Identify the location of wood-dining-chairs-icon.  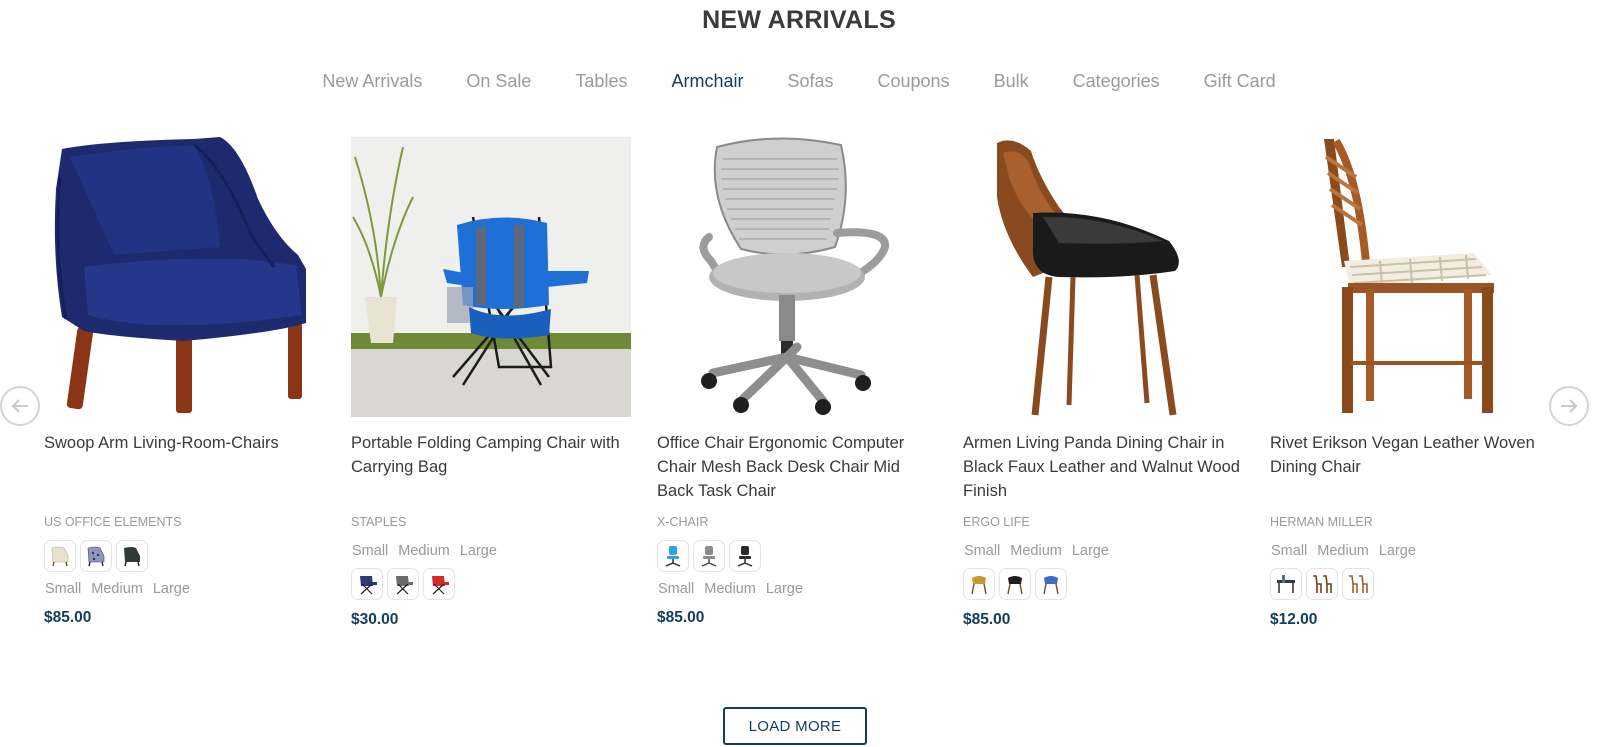
(1358, 584).